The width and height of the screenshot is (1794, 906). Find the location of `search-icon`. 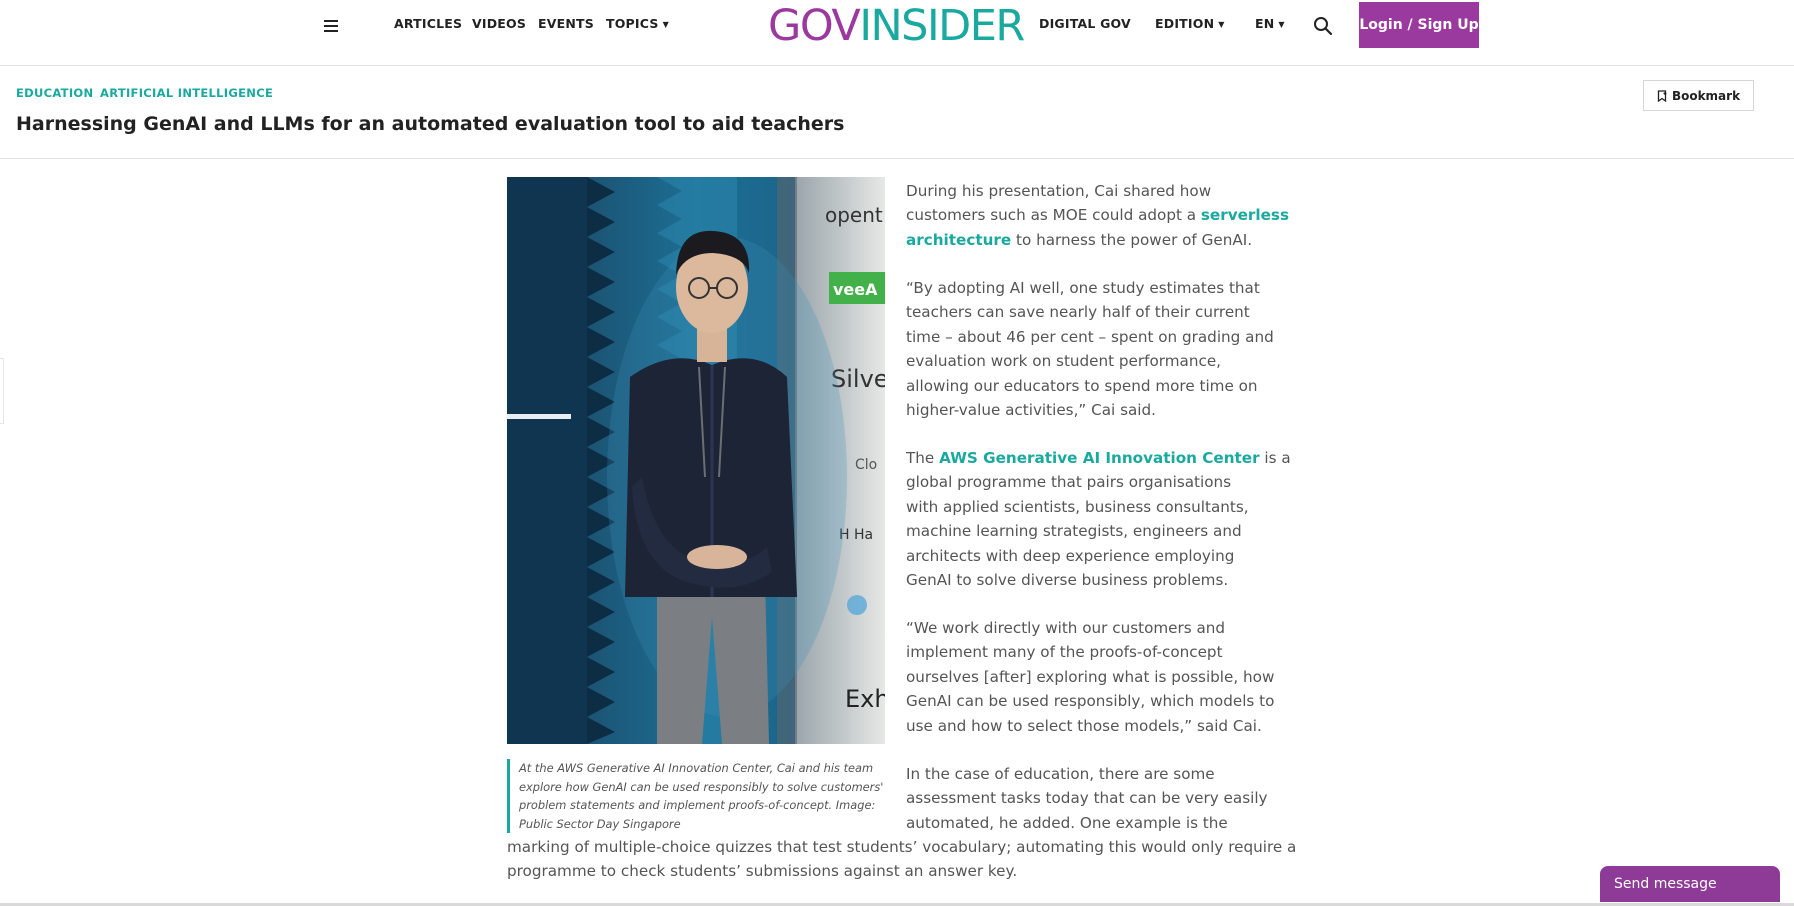

search-icon is located at coordinates (1323, 26).